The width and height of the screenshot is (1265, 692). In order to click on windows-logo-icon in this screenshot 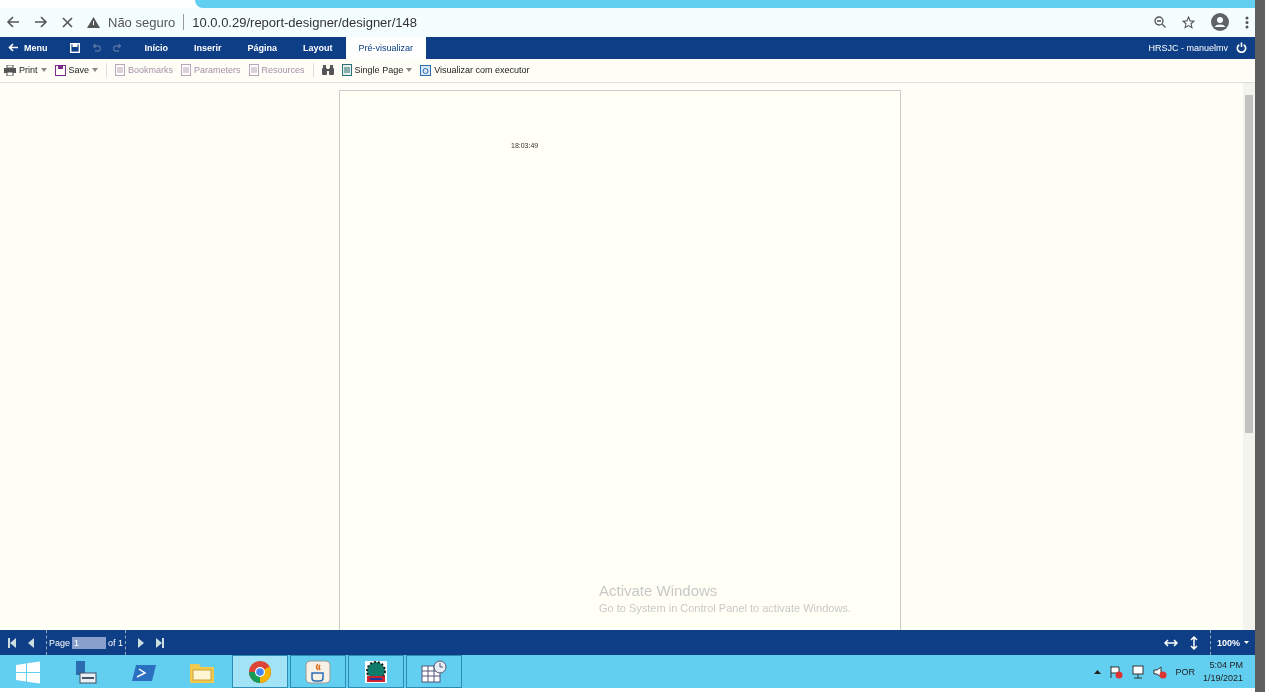, I will do `click(28, 672)`.